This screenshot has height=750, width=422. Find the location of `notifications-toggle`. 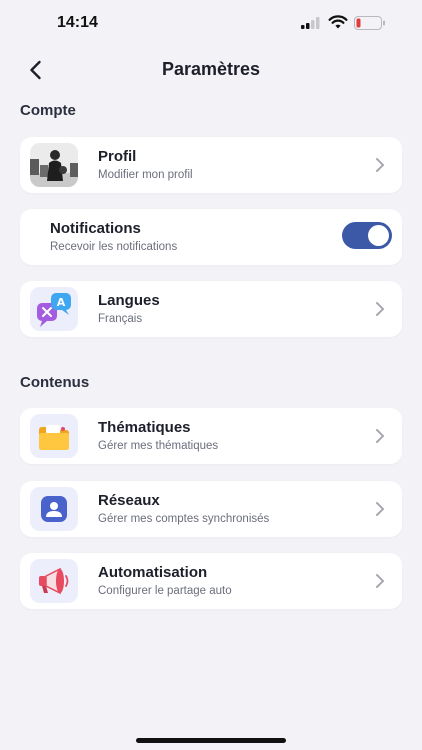

notifications-toggle is located at coordinates (367, 235).